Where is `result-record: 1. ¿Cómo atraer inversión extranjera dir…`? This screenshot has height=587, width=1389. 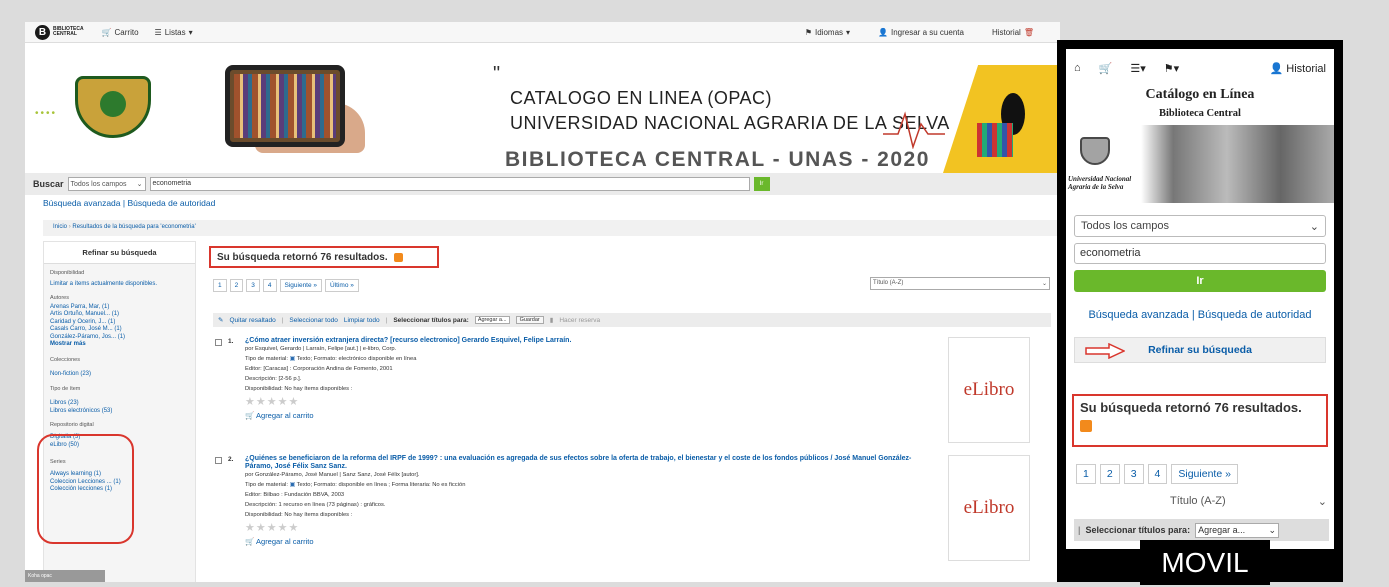
result-record: 1. ¿Cómo atraer inversión extranjera dir… is located at coordinates (632, 393).